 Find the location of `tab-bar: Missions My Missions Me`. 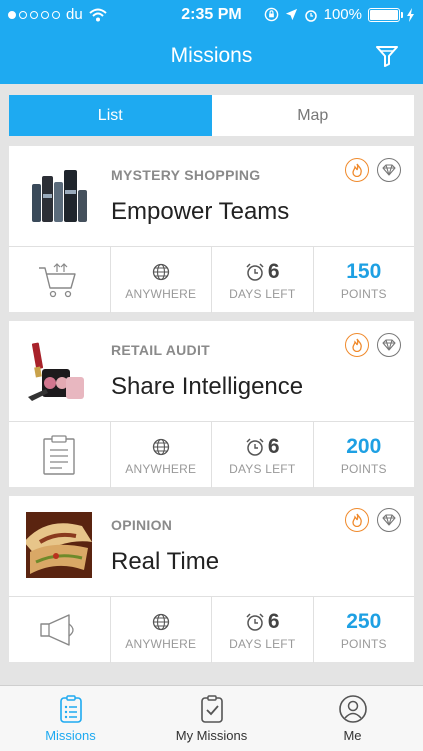

tab-bar: Missions My Missions Me is located at coordinates (211, 718).